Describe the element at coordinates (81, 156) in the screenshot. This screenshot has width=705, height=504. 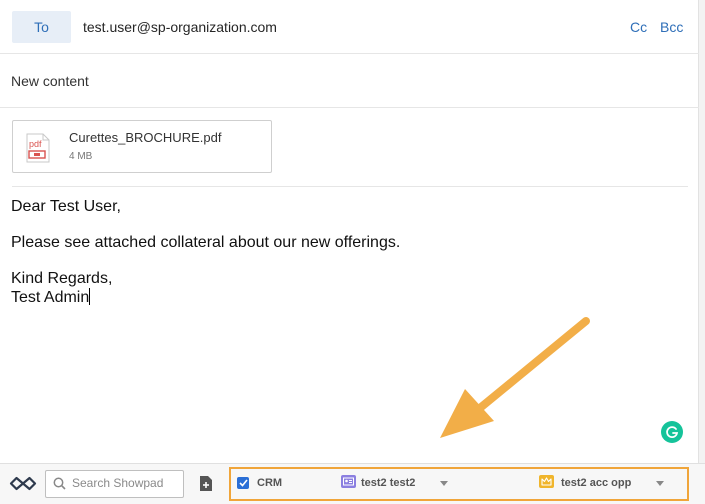
I see `attachment-size: 4 MB` at that location.